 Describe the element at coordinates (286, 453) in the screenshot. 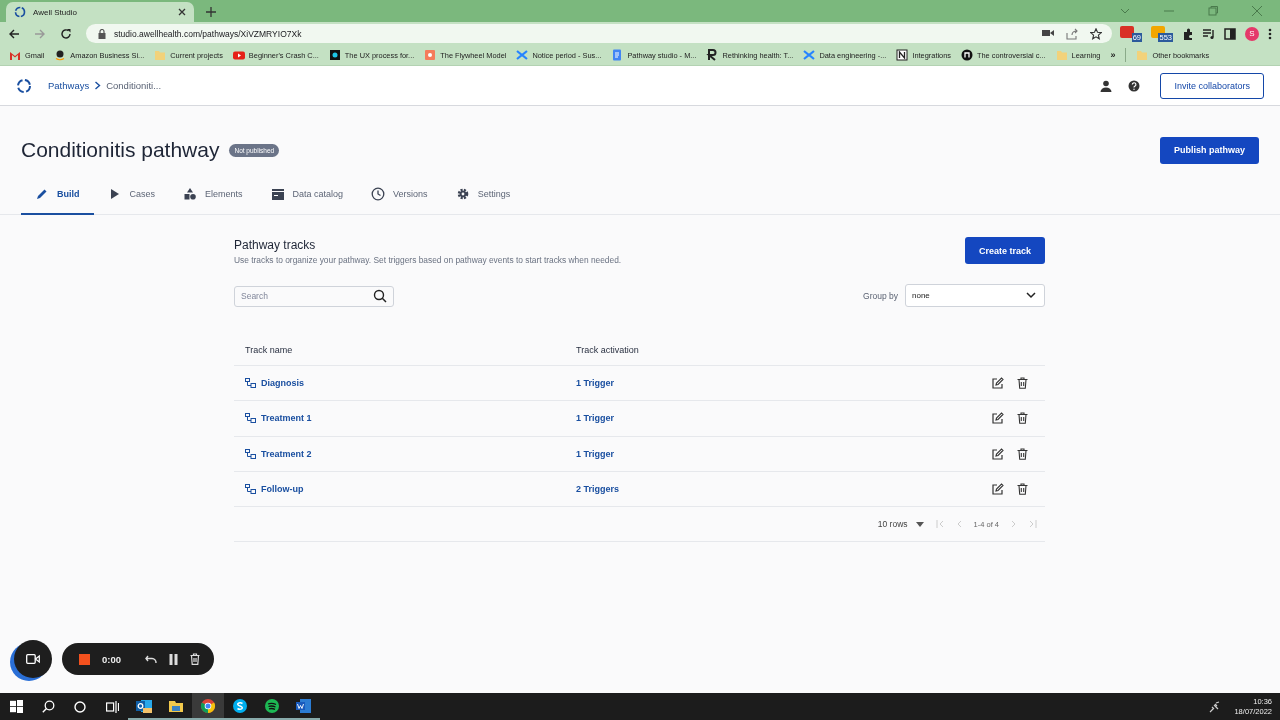

I see `track-name-link: Treatment 2` at that location.